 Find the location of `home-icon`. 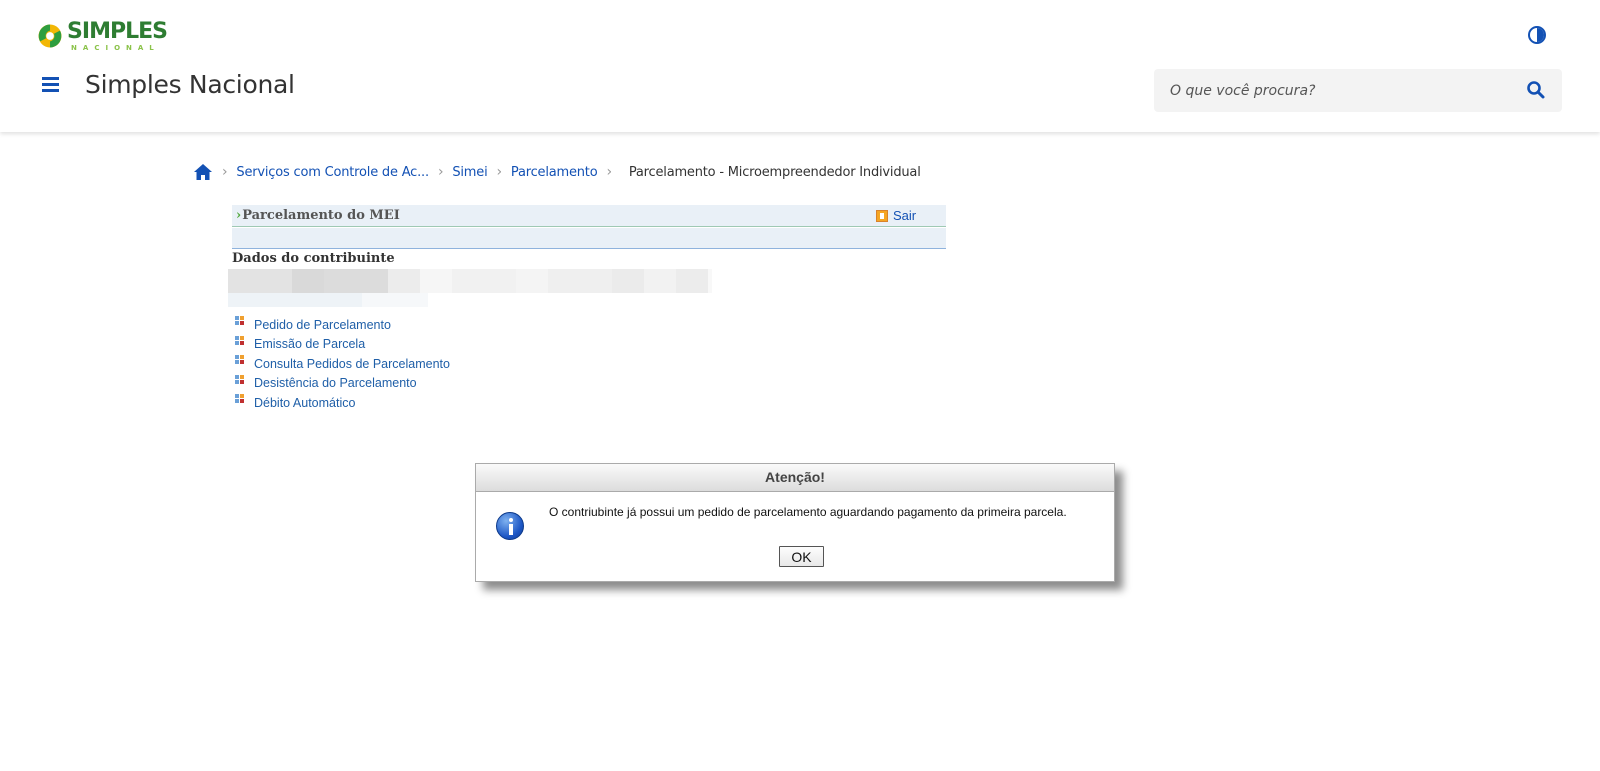

home-icon is located at coordinates (203, 172).